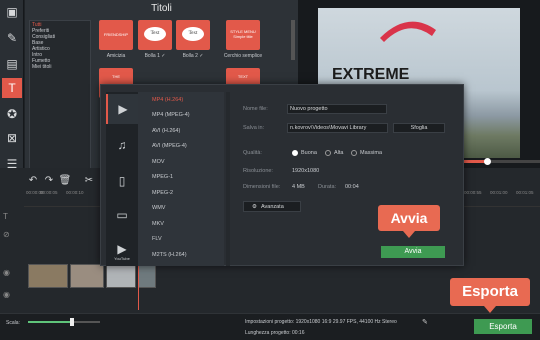 Image resolution: width=540 pixels, height=340 pixels. I want to click on project-length-text: Lunghezza progetto: 00:16, so click(275, 333).